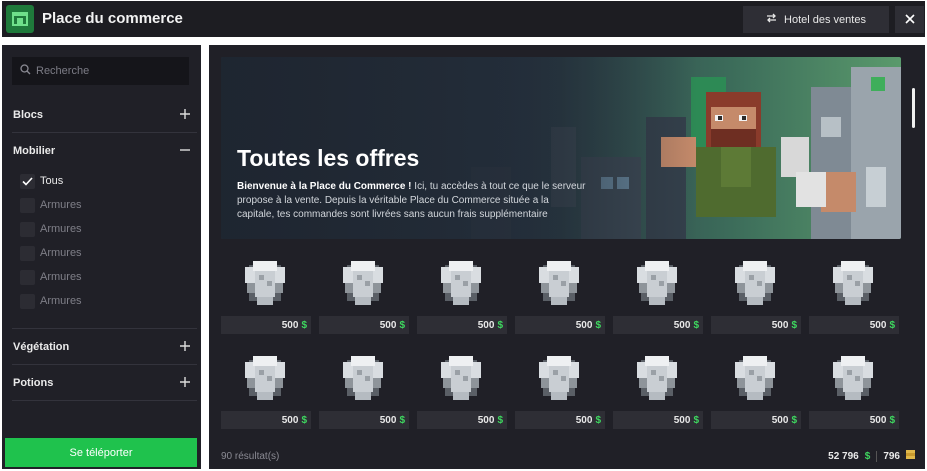  I want to click on minus-icon, so click(185, 151).